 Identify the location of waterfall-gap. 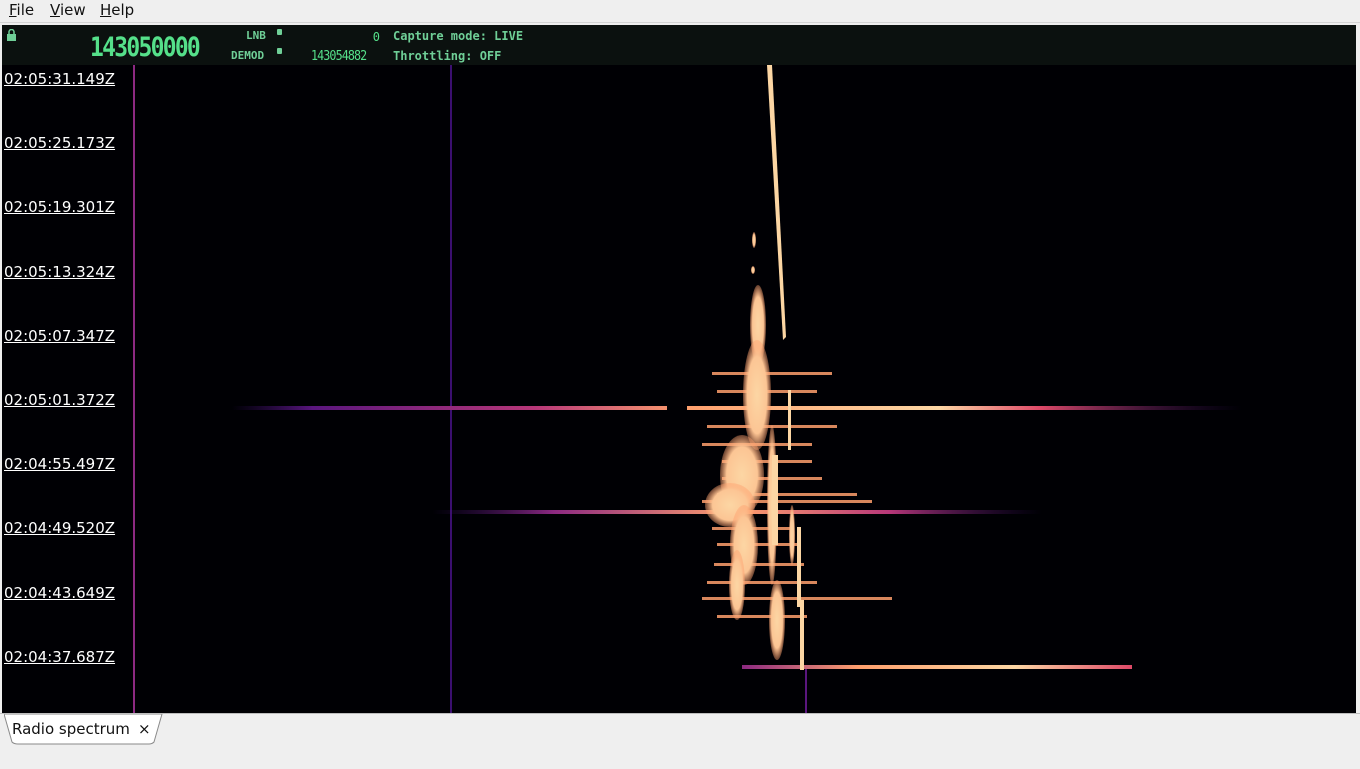
(677, 408).